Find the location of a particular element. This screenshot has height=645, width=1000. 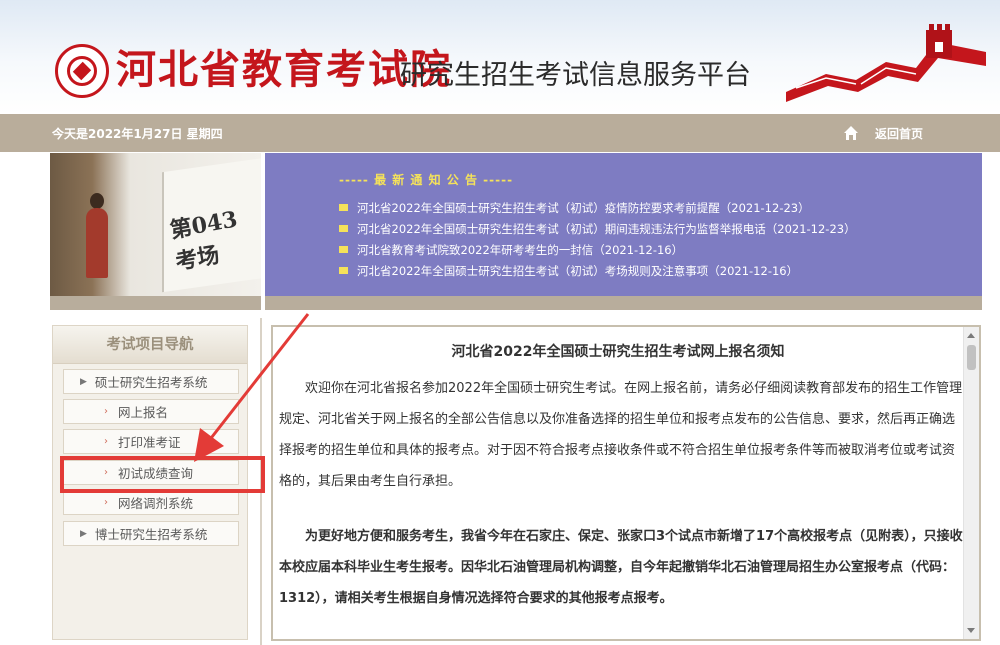

sidebar-item-label: 打印准考证 is located at coordinates (149, 442).